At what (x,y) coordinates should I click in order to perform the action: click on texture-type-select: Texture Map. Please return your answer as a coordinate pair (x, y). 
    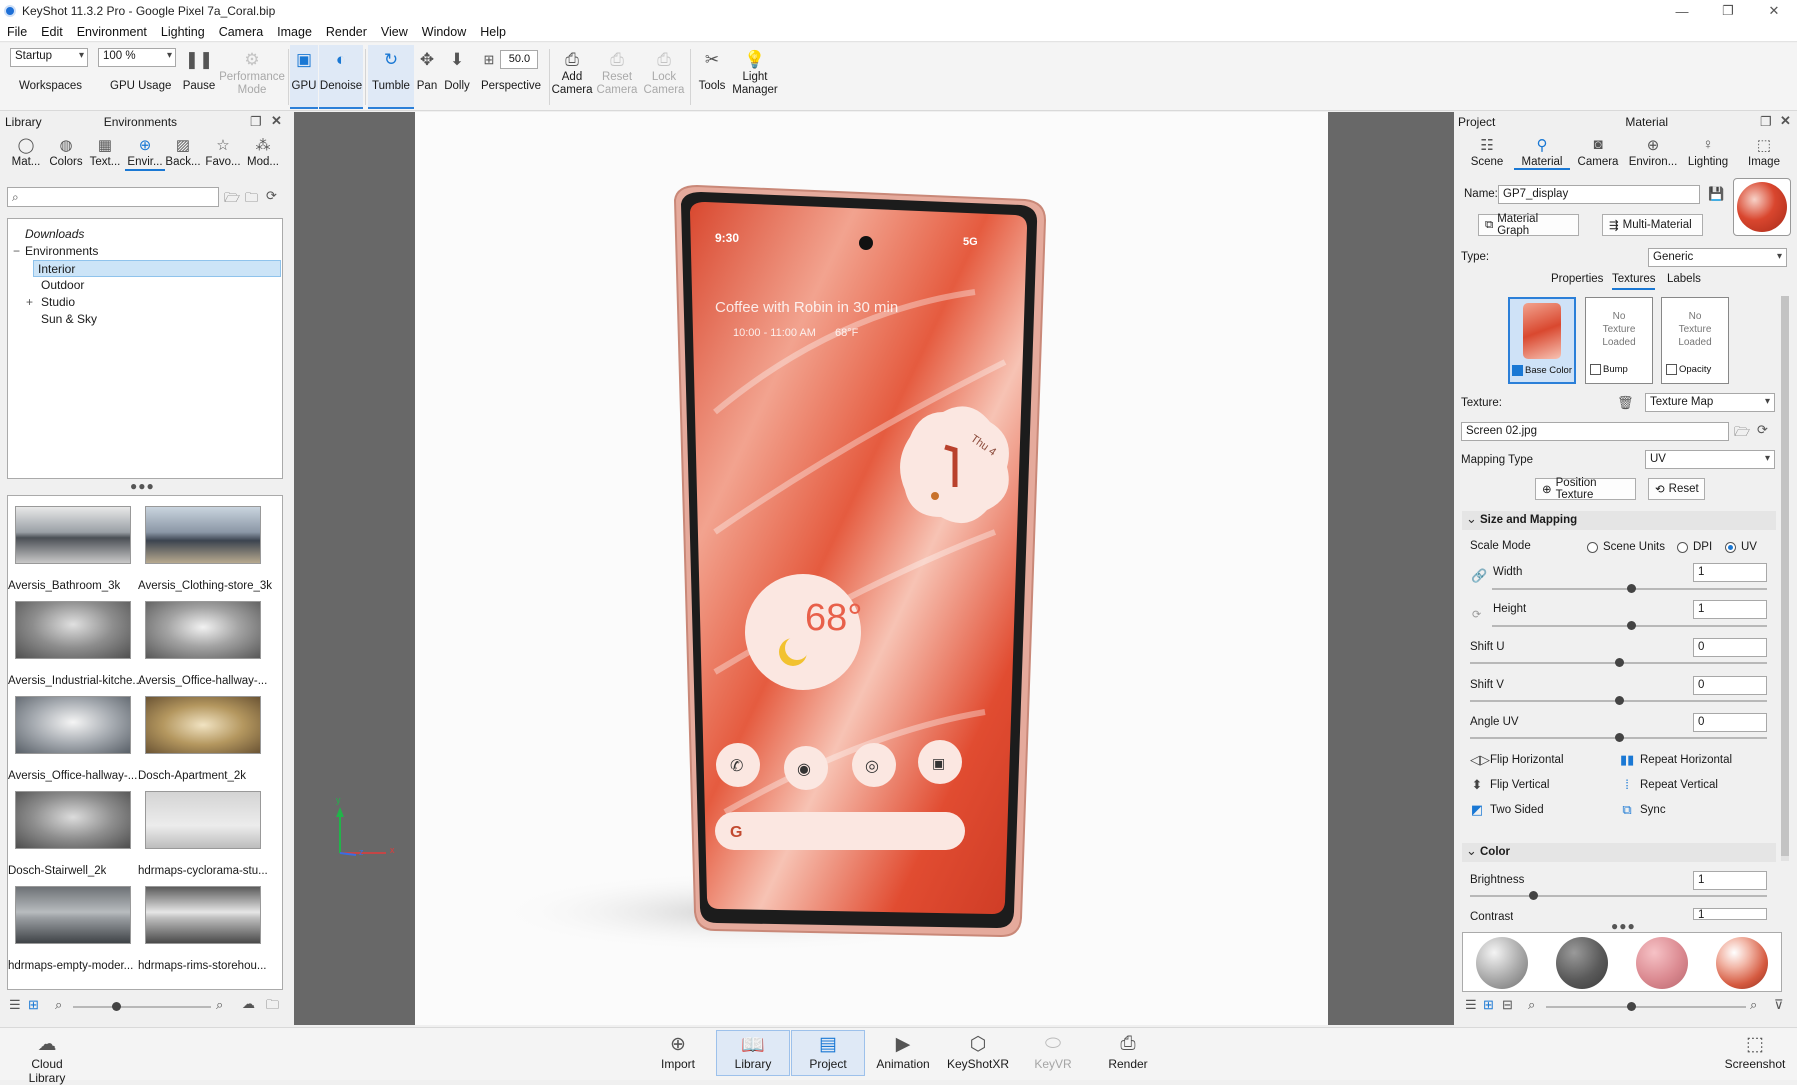
    Looking at the image, I should click on (1710, 402).